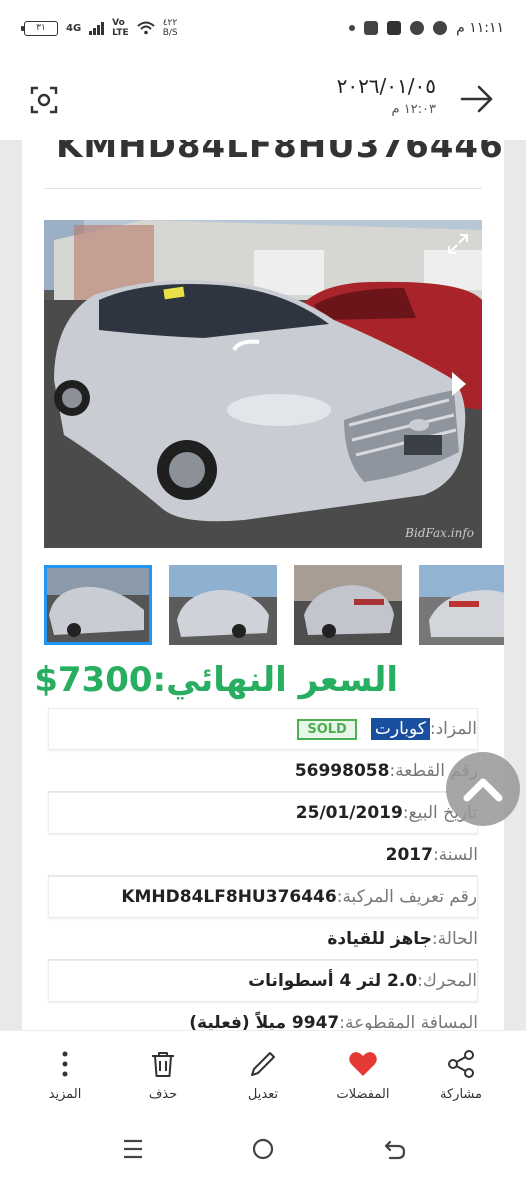 The width and height of the screenshot is (526, 1178). I want to click on battery-level: ٣١, so click(41, 28).